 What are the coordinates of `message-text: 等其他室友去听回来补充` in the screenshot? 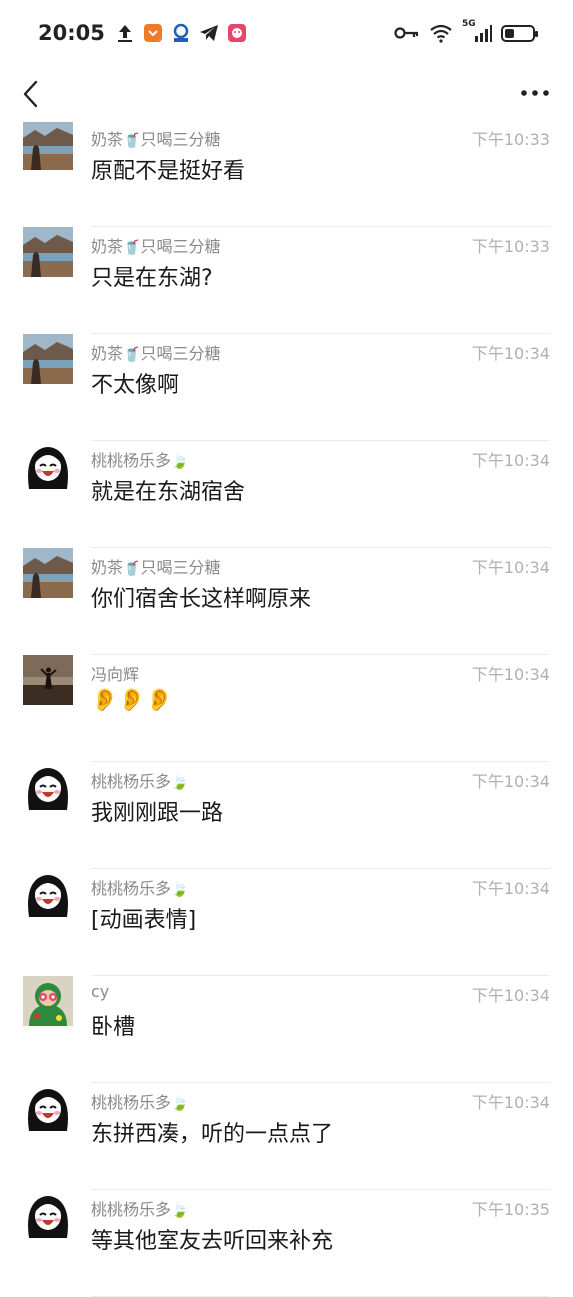 It's located at (212, 1239).